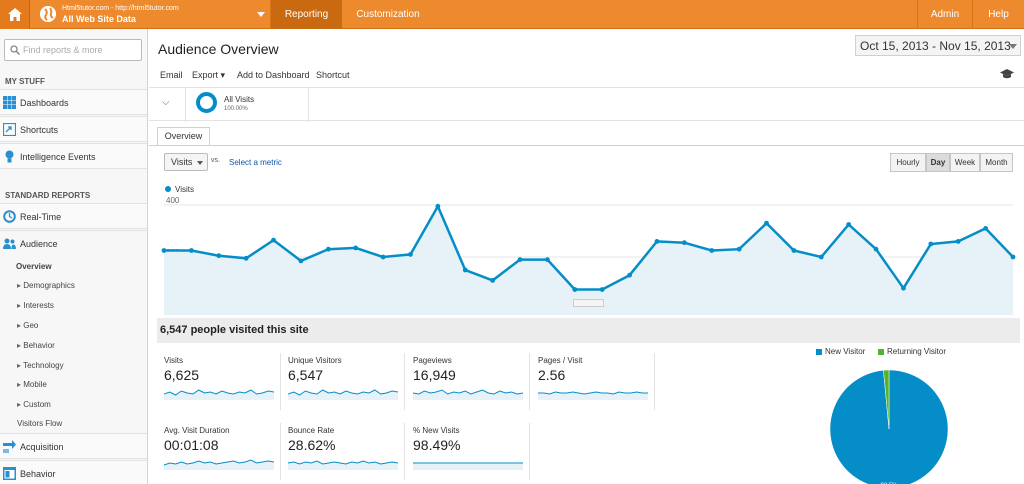 The image size is (1024, 484). I want to click on summary-bar: 6,547 people visited this site, so click(588, 330).